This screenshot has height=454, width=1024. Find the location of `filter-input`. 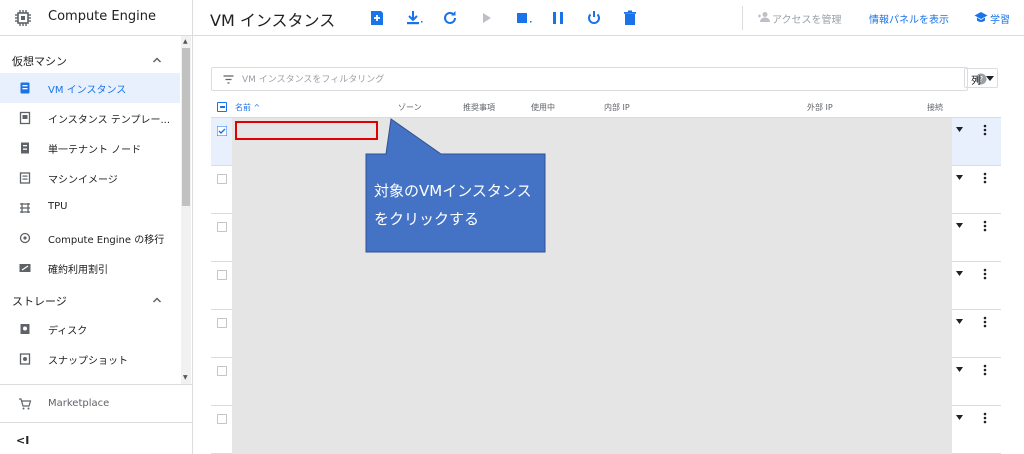

filter-input is located at coordinates (592, 79).